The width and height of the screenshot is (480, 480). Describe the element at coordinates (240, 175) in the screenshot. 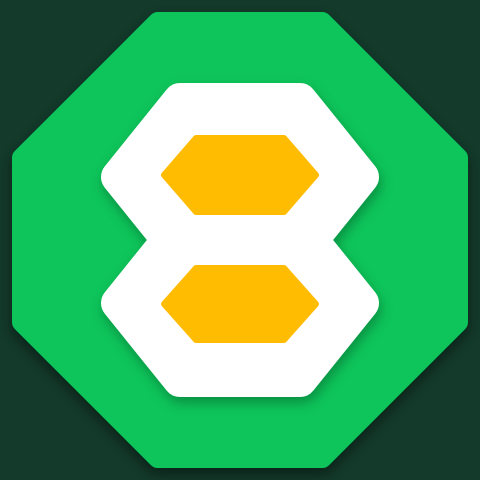

I see `top-yellow-cell` at that location.